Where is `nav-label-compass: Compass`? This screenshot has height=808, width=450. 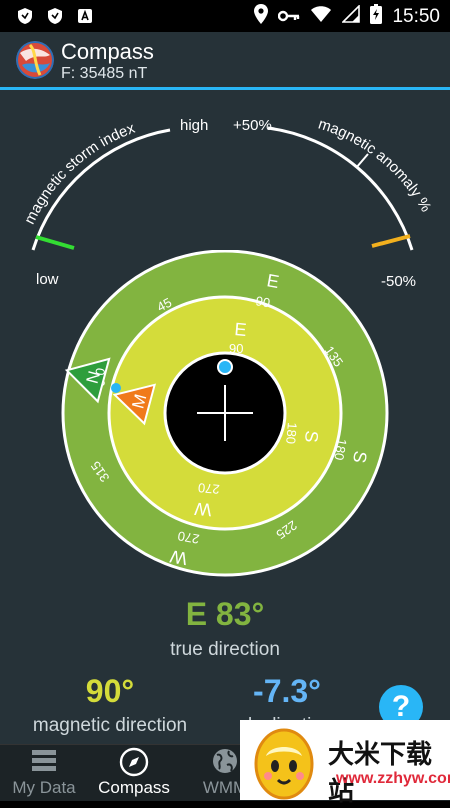 nav-label-compass: Compass is located at coordinates (134, 787).